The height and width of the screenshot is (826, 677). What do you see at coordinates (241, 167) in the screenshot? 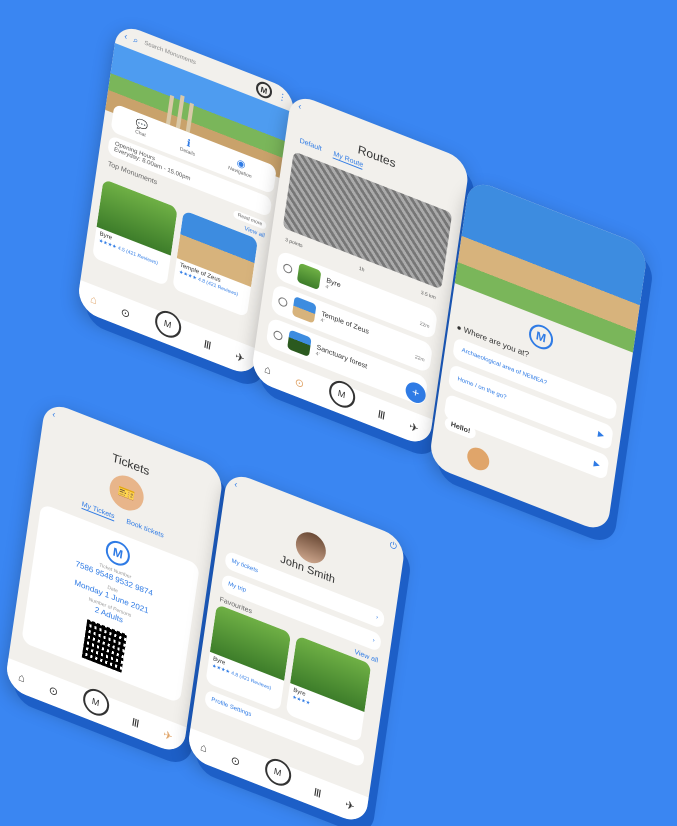
I see `navigation-button: ◉ Navigation` at bounding box center [241, 167].